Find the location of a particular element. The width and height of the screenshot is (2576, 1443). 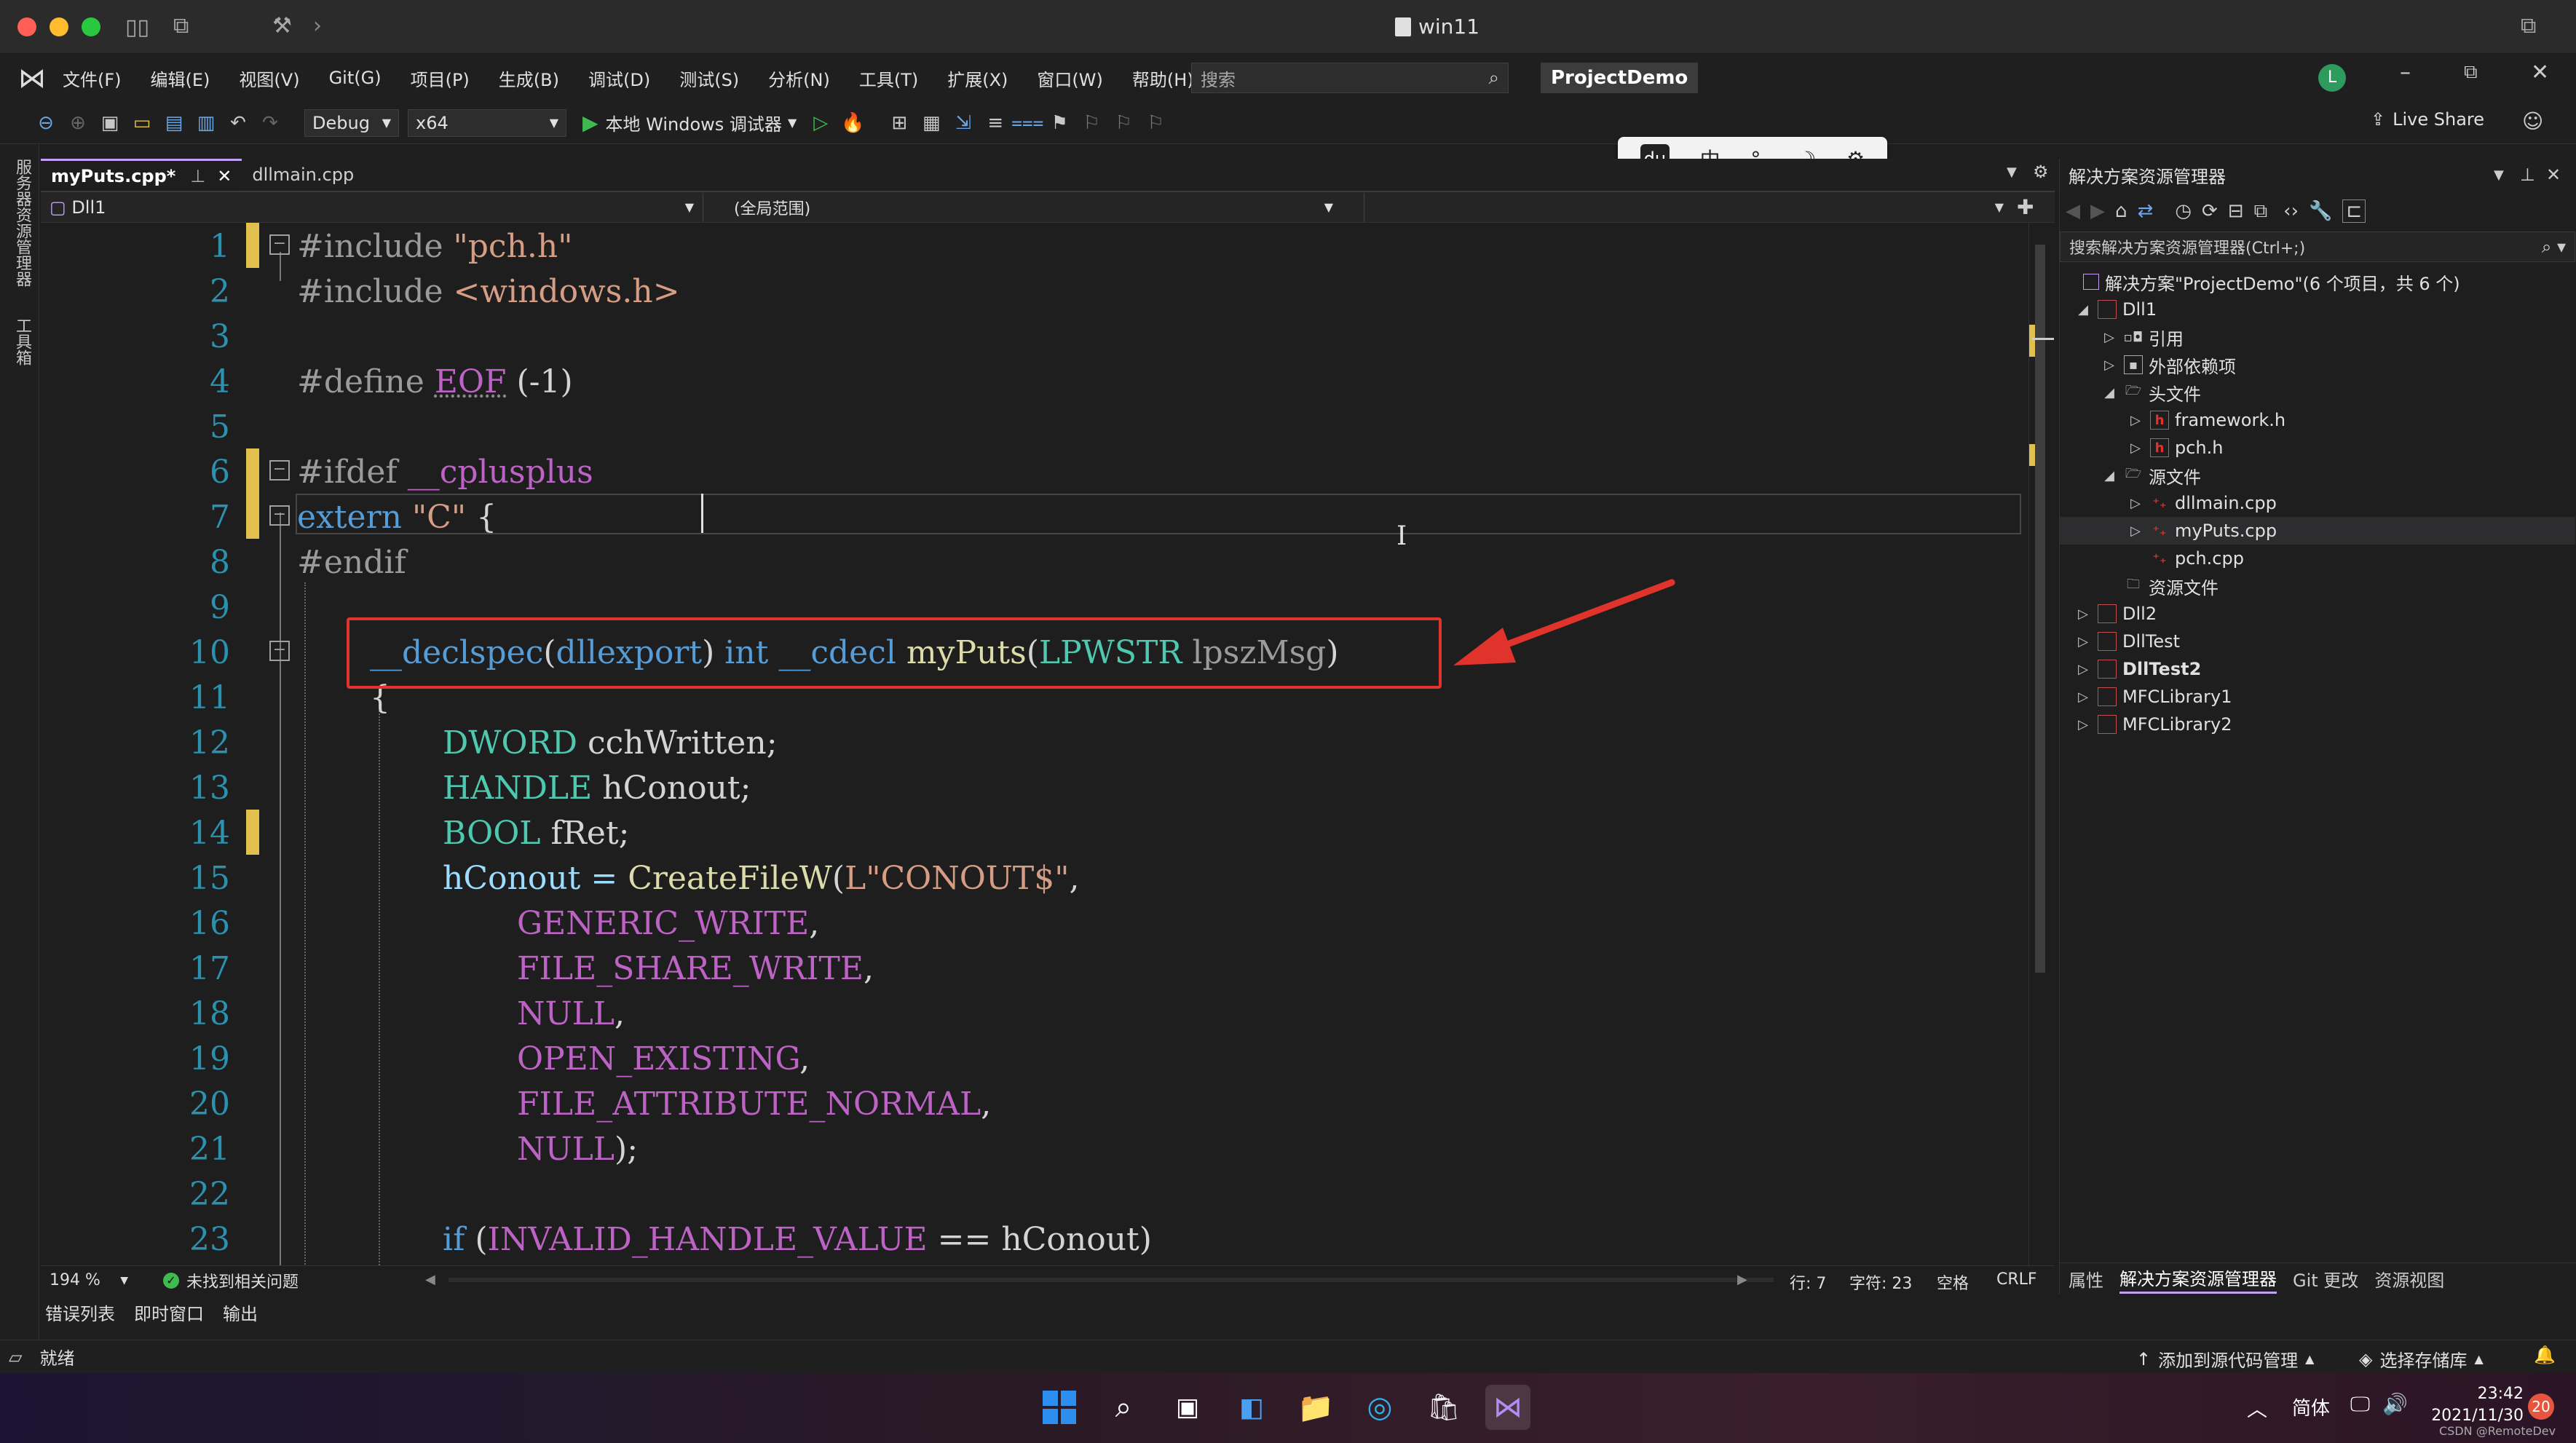

tree-item-header-files: ◢ 🗁 头文件 is located at coordinates (2151, 392).